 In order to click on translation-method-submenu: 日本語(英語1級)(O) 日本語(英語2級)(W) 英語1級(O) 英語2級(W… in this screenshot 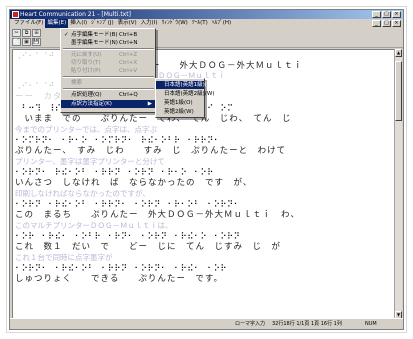, I will do `click(185, 98)`.